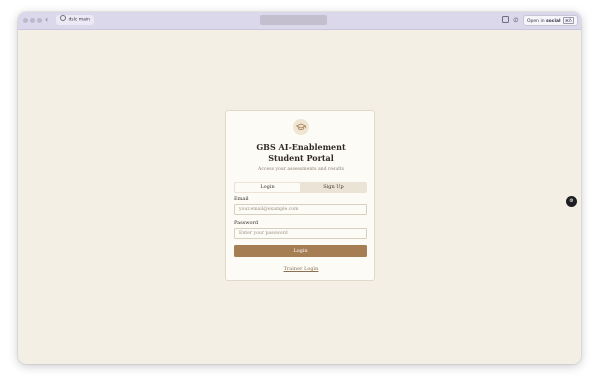 The image size is (600, 389). Describe the element at coordinates (300, 251) in the screenshot. I see `login-button: Login` at that location.